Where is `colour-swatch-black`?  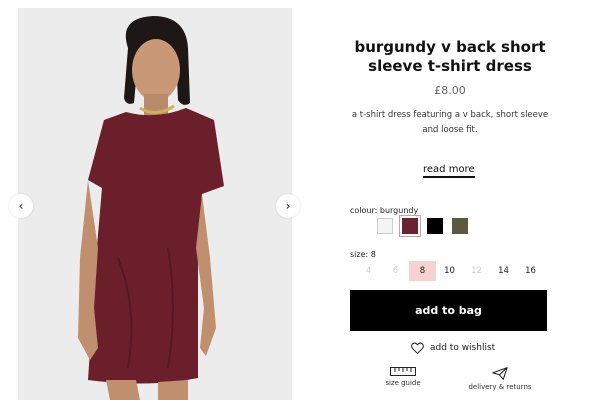
colour-swatch-black is located at coordinates (435, 226).